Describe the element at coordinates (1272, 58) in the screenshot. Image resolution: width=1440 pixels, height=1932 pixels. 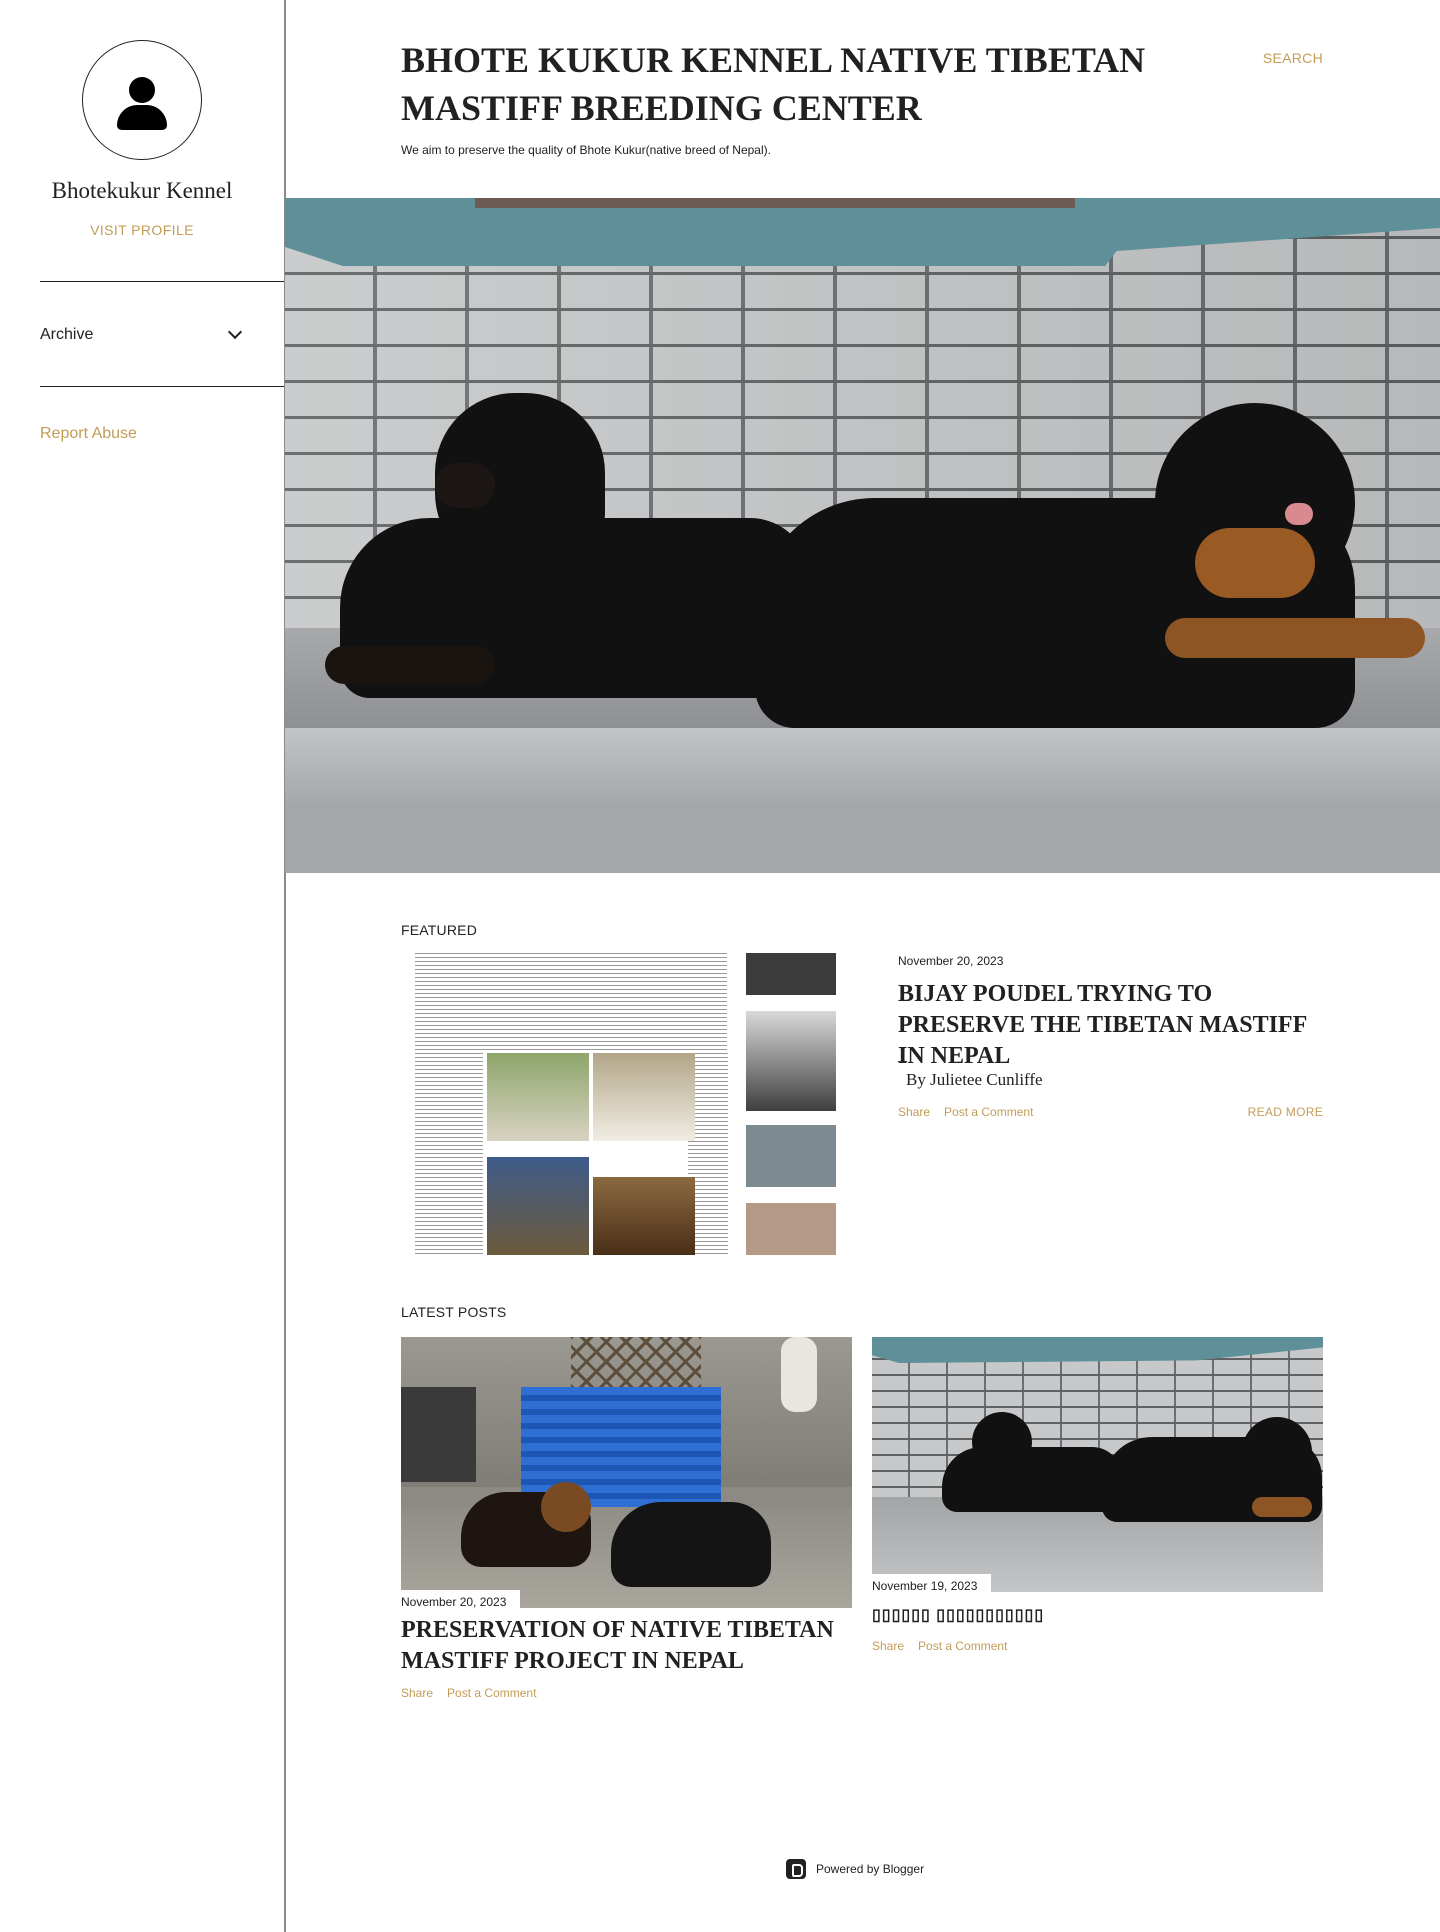
I see `search-button: SEARCH` at that location.